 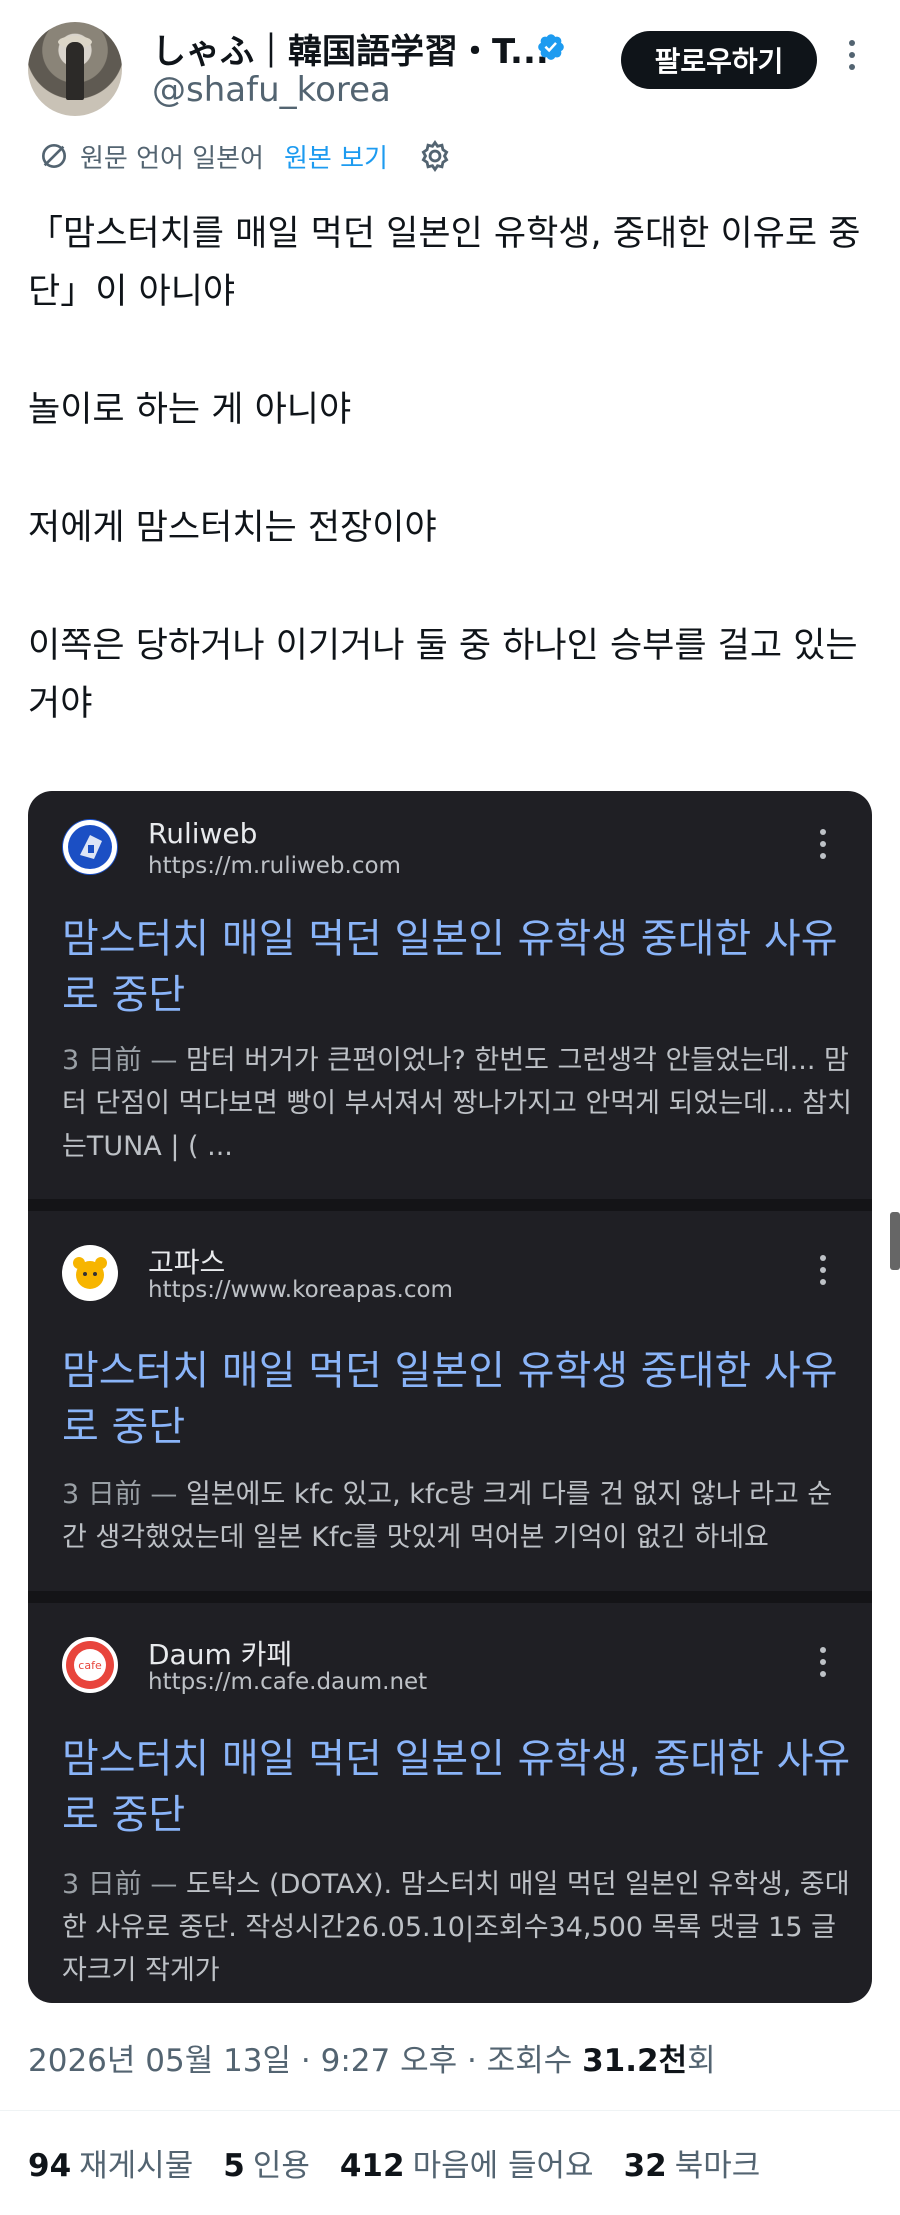 I want to click on tweet-line: 「맘스터치를 매일 먹던 일본인 유학생, 중대한 이유로 중단」이 아니야, so click(x=444, y=263).